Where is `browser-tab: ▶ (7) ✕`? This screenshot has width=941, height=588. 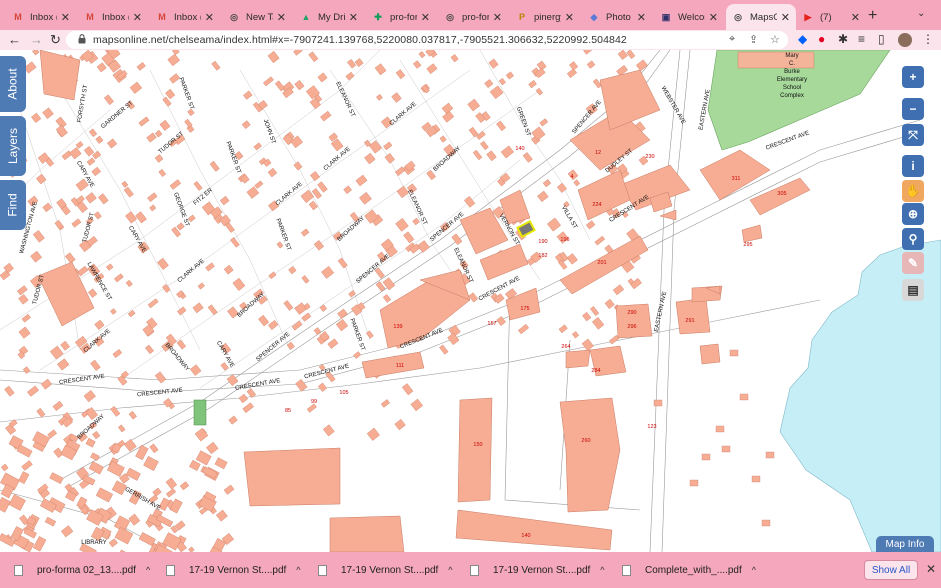 browser-tab: ▶ (7) ✕ is located at coordinates (831, 17).